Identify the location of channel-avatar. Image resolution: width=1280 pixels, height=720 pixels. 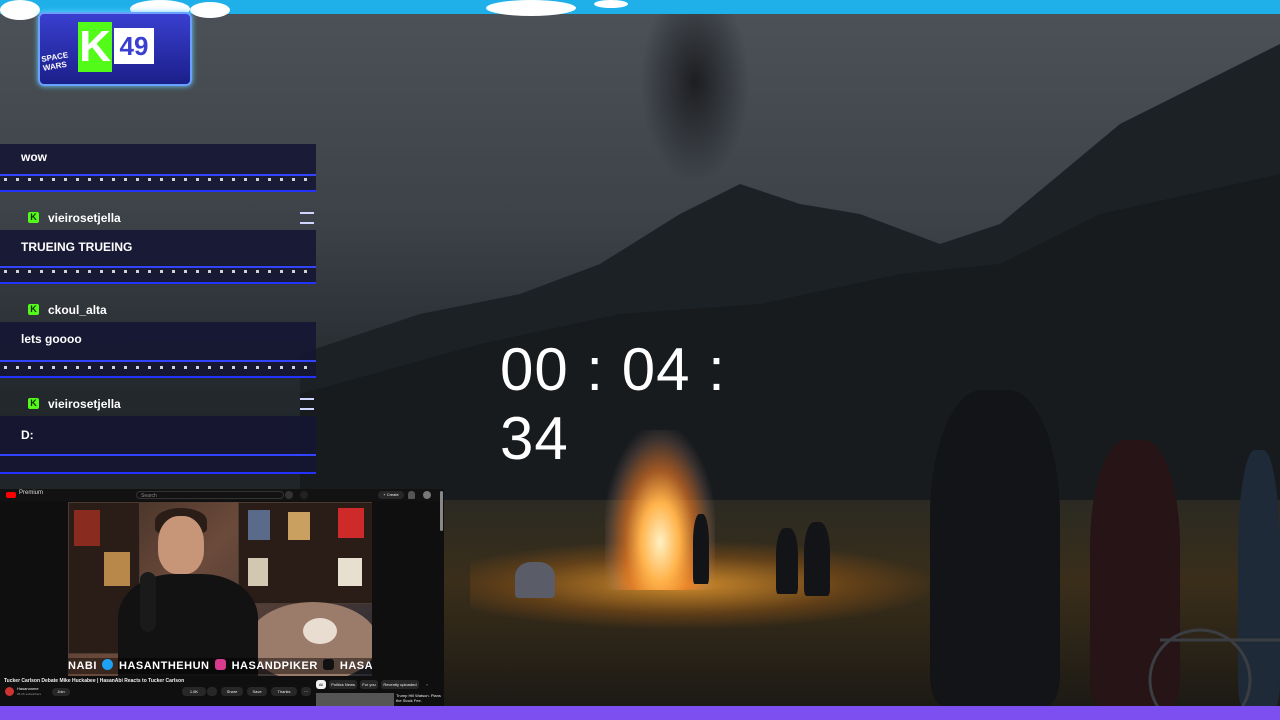
(9, 691).